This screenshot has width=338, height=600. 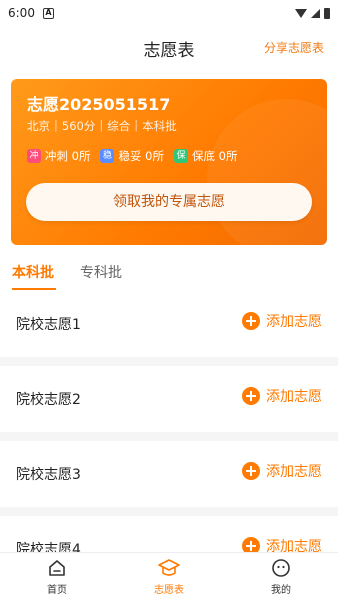 I want to click on list-item: 院校志愿3 添加志愿, so click(x=169, y=474).